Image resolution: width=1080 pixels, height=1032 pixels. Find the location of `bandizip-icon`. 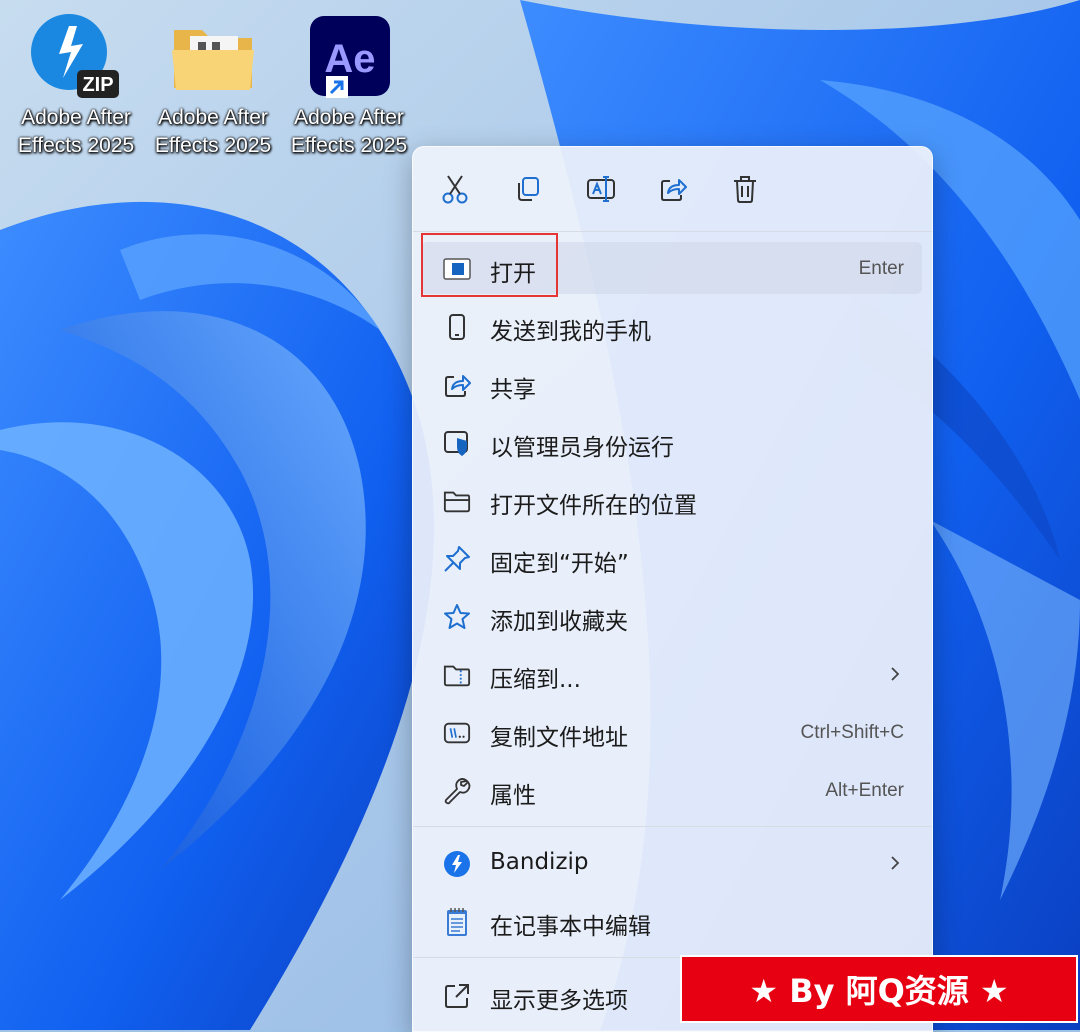

bandizip-icon is located at coordinates (457, 864).